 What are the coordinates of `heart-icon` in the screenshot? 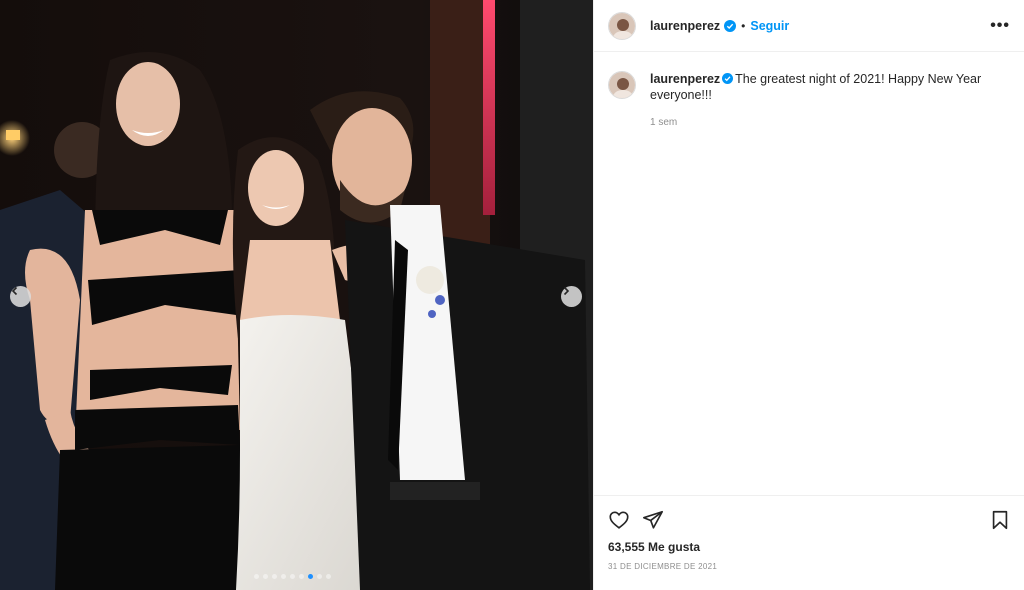 It's located at (619, 520).